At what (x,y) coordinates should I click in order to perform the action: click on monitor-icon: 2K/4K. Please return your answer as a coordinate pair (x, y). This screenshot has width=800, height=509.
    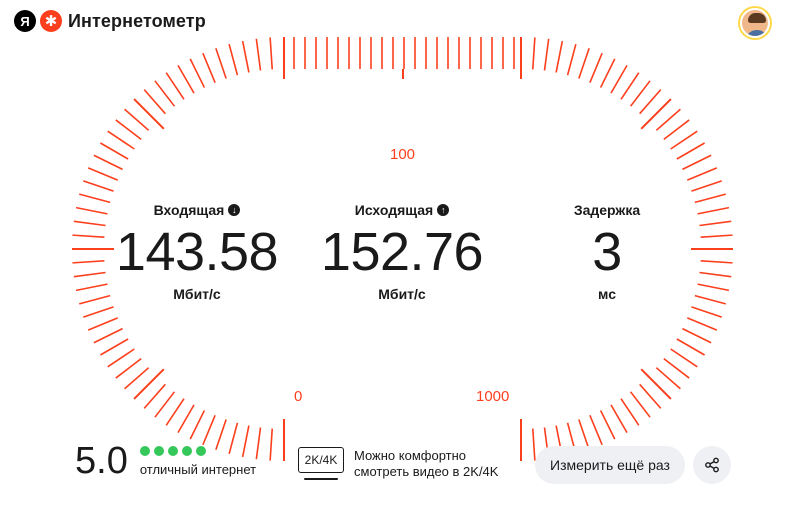
    Looking at the image, I should click on (321, 464).